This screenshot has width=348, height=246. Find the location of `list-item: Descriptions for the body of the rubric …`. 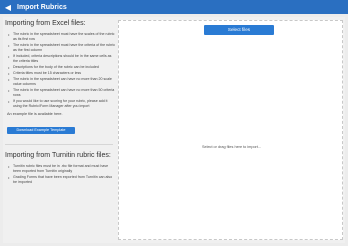

list-item: Descriptions for the body of the rubric … is located at coordinates (62, 67).